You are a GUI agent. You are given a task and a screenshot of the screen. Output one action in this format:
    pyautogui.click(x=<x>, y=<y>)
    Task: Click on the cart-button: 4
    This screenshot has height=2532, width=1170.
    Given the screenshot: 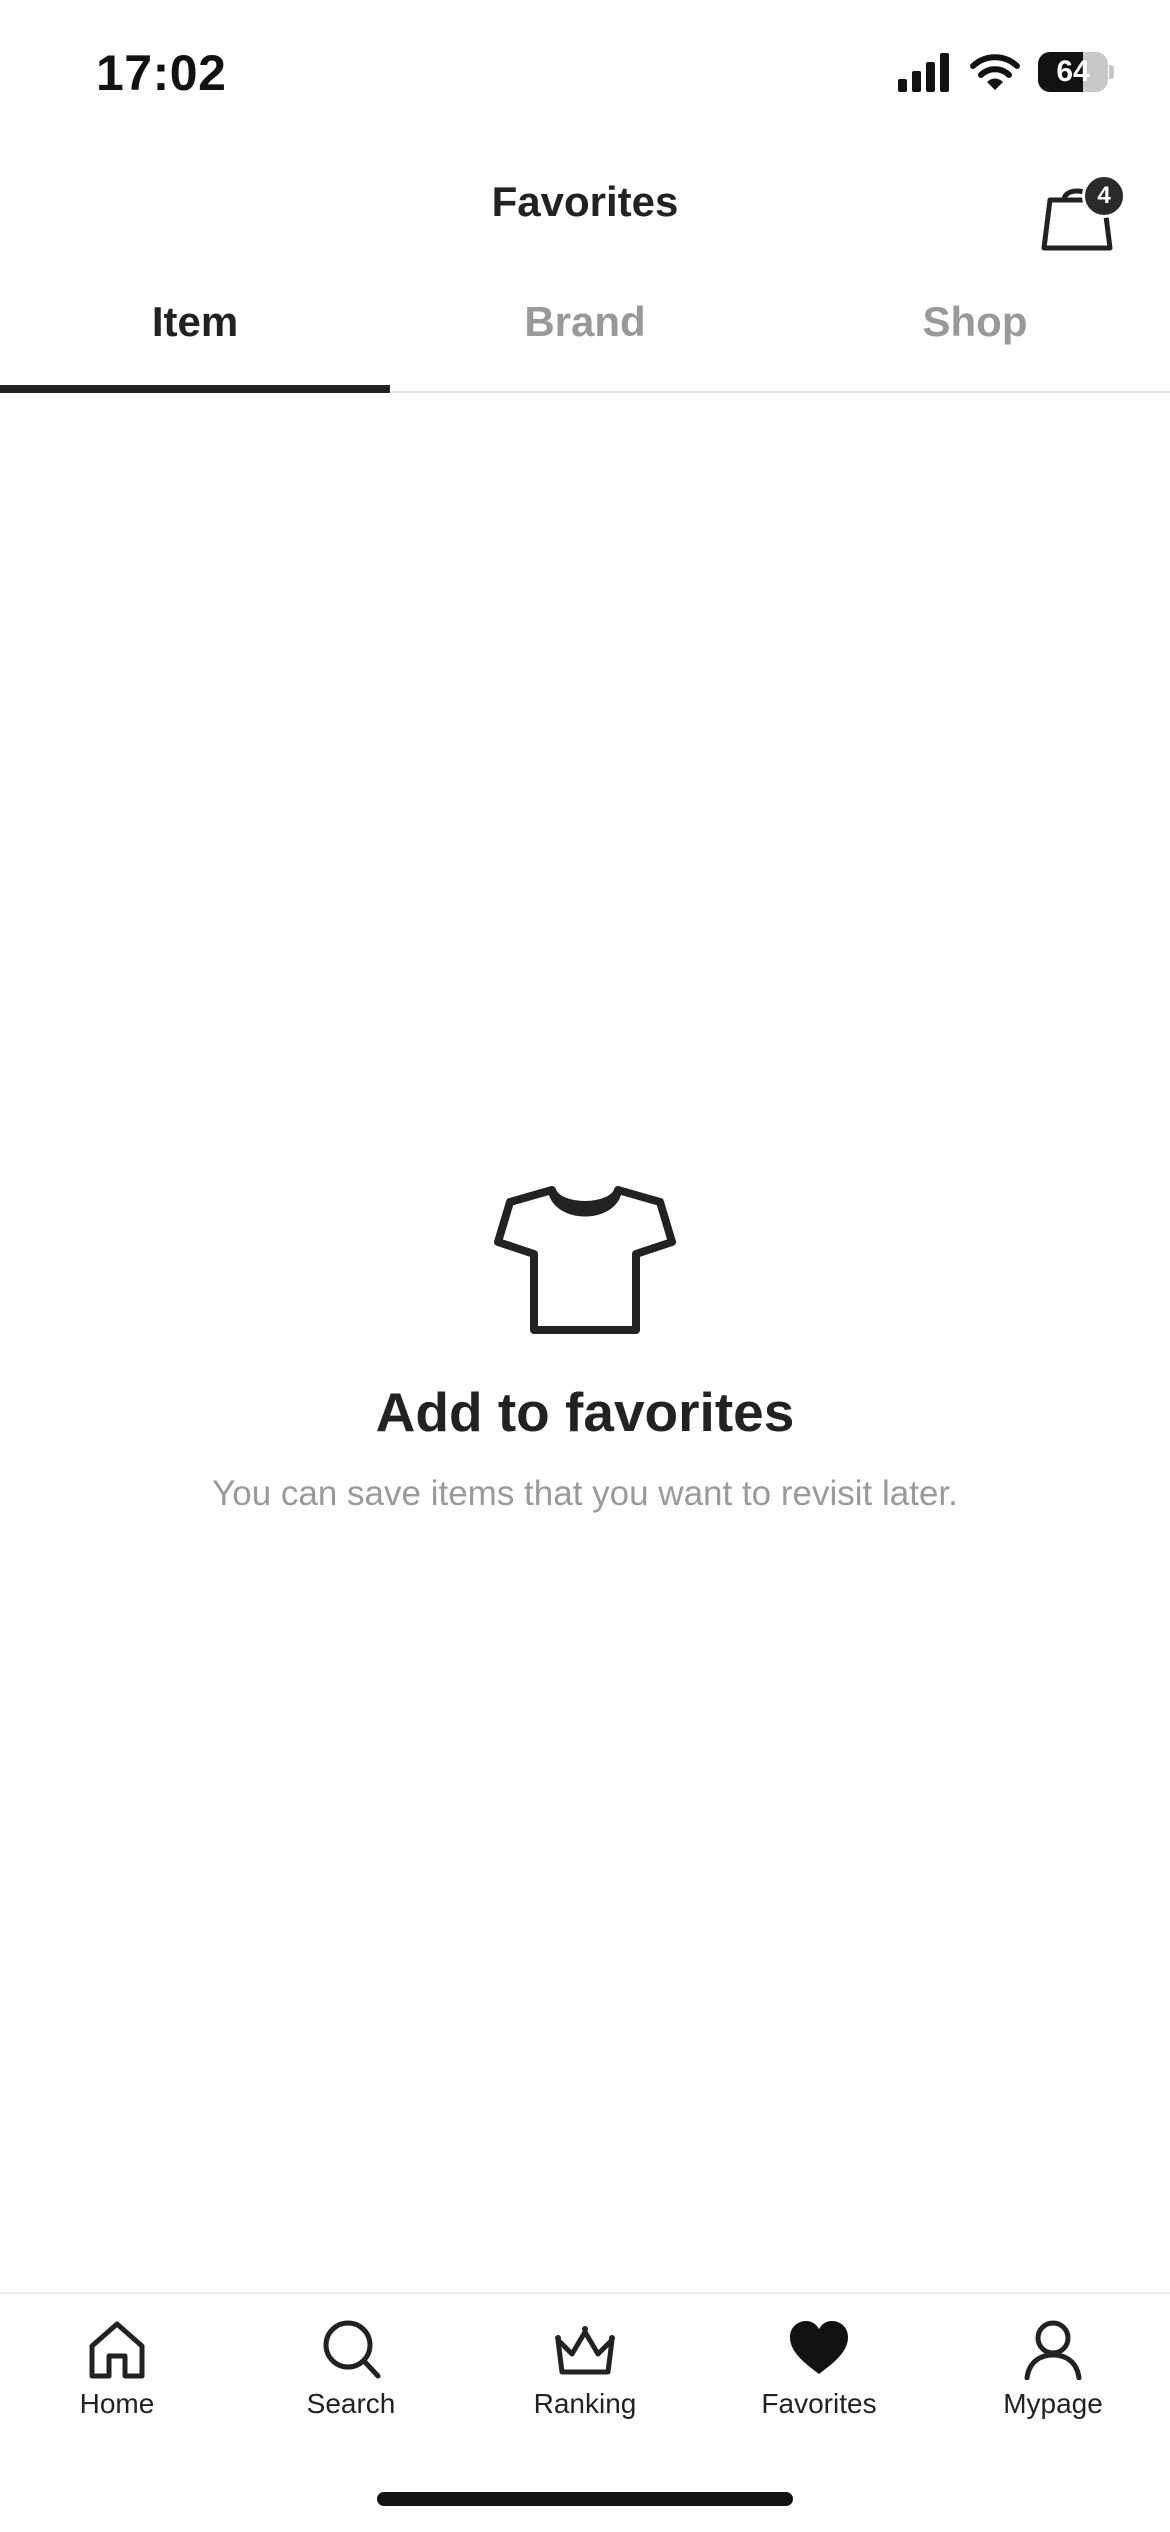 What is the action you would take?
    pyautogui.click(x=1081, y=207)
    